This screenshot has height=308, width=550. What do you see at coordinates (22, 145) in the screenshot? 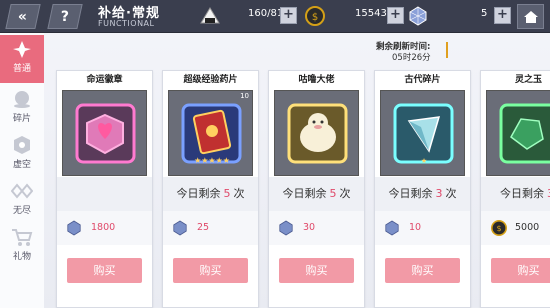
I see `hexagon-icon` at bounding box center [22, 145].